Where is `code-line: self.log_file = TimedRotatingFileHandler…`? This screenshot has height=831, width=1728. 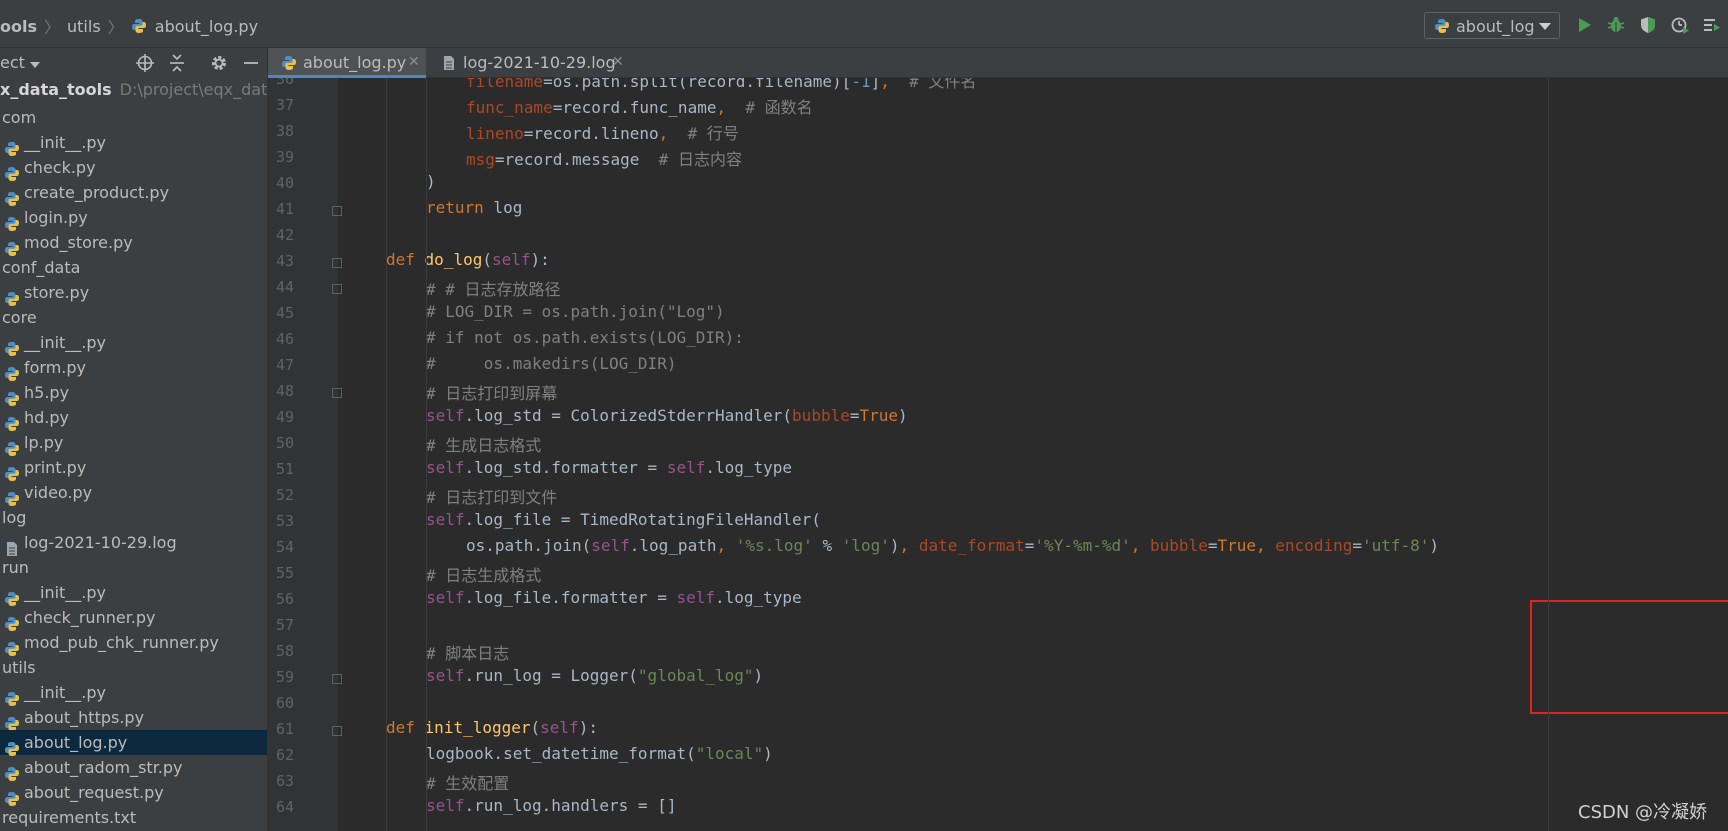 code-line: self.log_file = TimedRotatingFileHandler… is located at coordinates (623, 523).